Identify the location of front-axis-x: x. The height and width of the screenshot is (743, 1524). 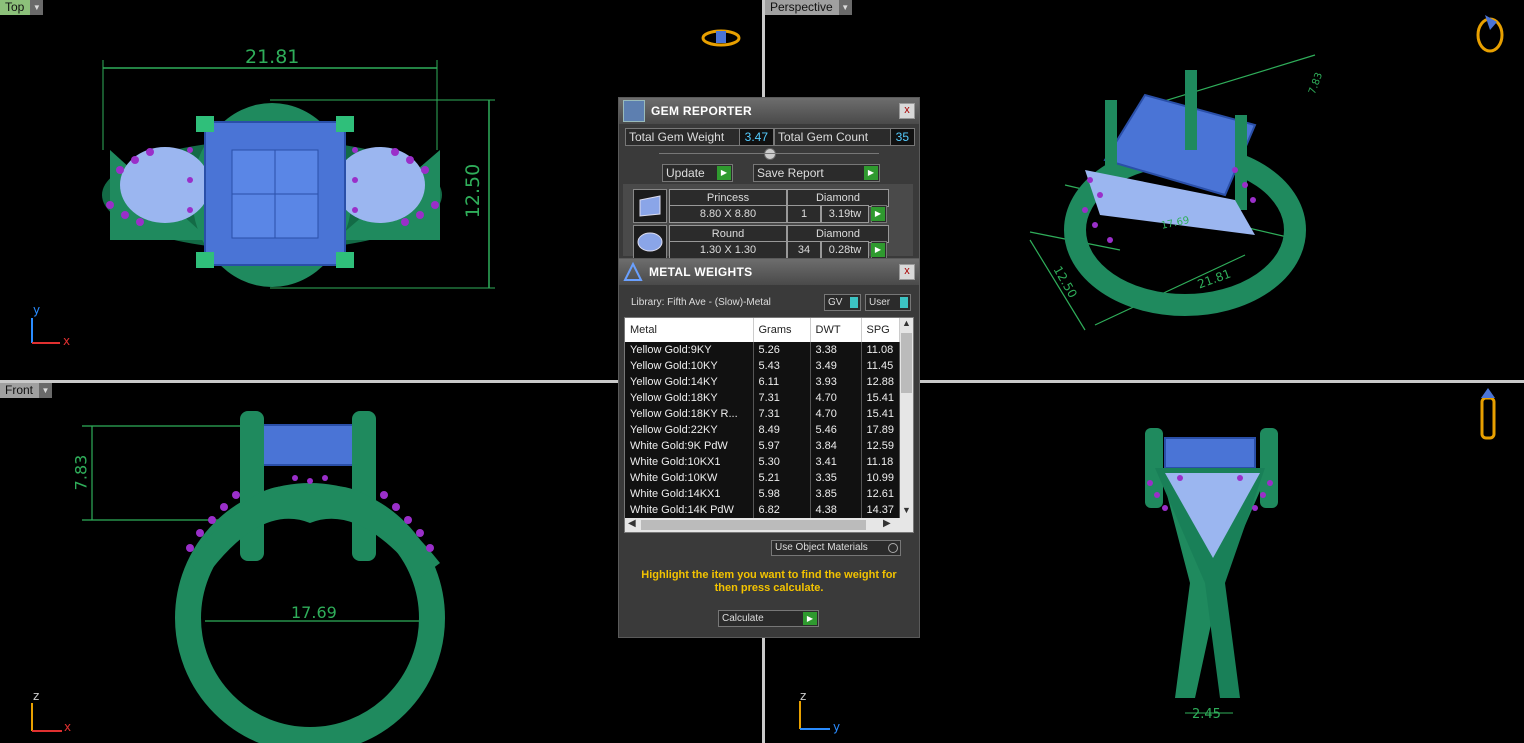
(68, 727).